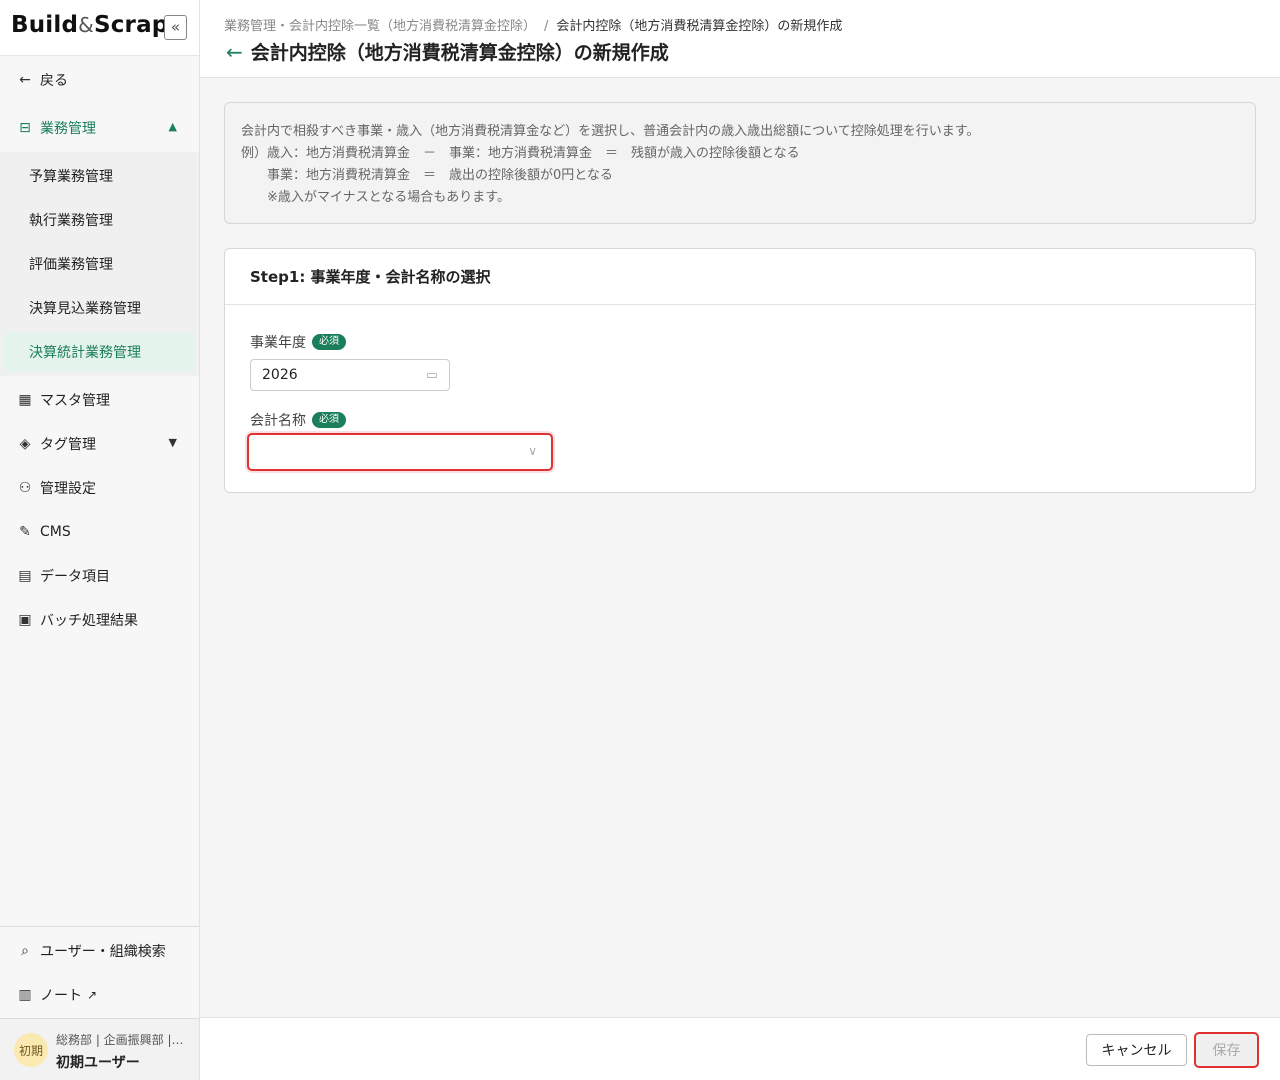 The width and height of the screenshot is (1280, 1080). I want to click on breadcrumb-parent-link: 業務管理・会計内控除一覧（地方消費税清算金控除）, so click(380, 26).